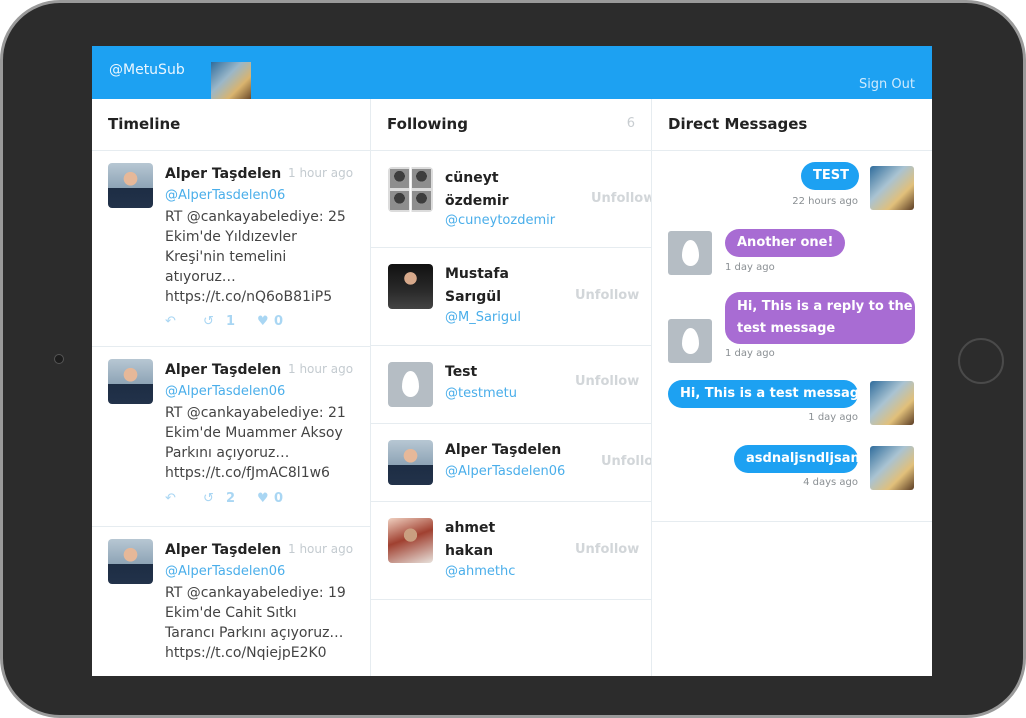 The image size is (1026, 718). Describe the element at coordinates (830, 176) in the screenshot. I see `dm-bubble: TEST` at that location.